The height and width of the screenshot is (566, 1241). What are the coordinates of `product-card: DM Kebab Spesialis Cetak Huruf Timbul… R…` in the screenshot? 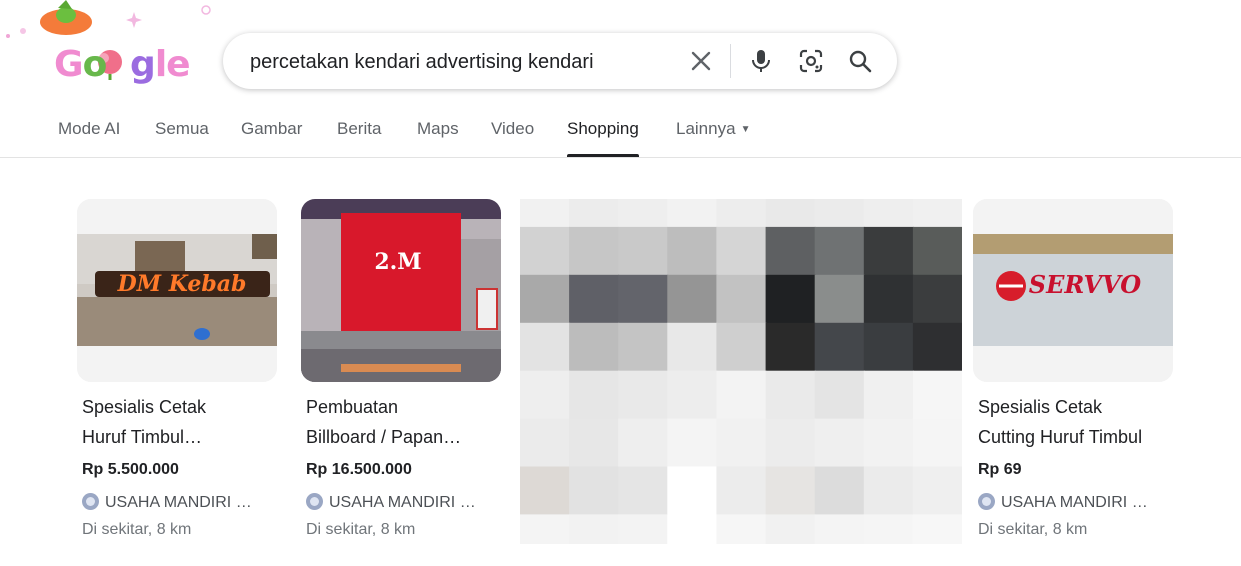 It's located at (177, 371).